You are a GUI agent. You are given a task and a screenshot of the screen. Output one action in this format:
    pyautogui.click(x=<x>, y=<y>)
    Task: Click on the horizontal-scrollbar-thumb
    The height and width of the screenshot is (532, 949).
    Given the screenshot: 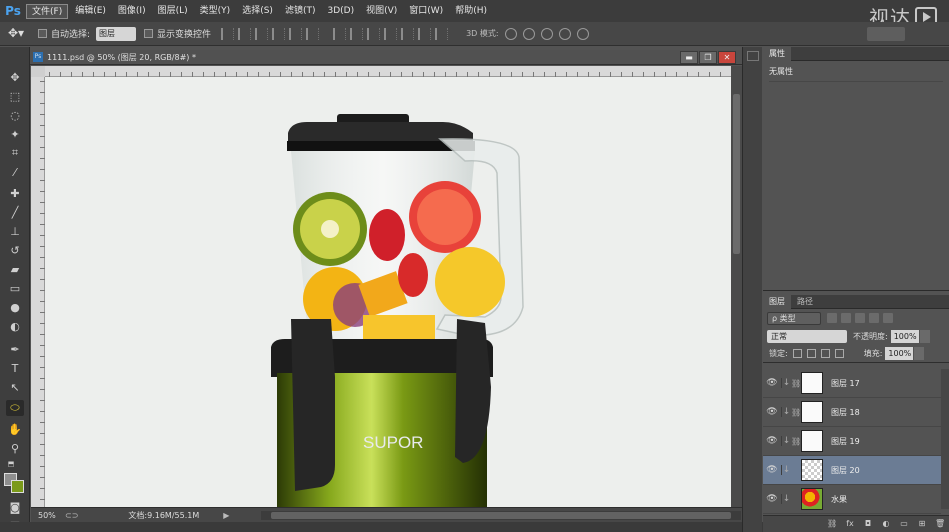 What is the action you would take?
    pyautogui.click(x=501, y=515)
    